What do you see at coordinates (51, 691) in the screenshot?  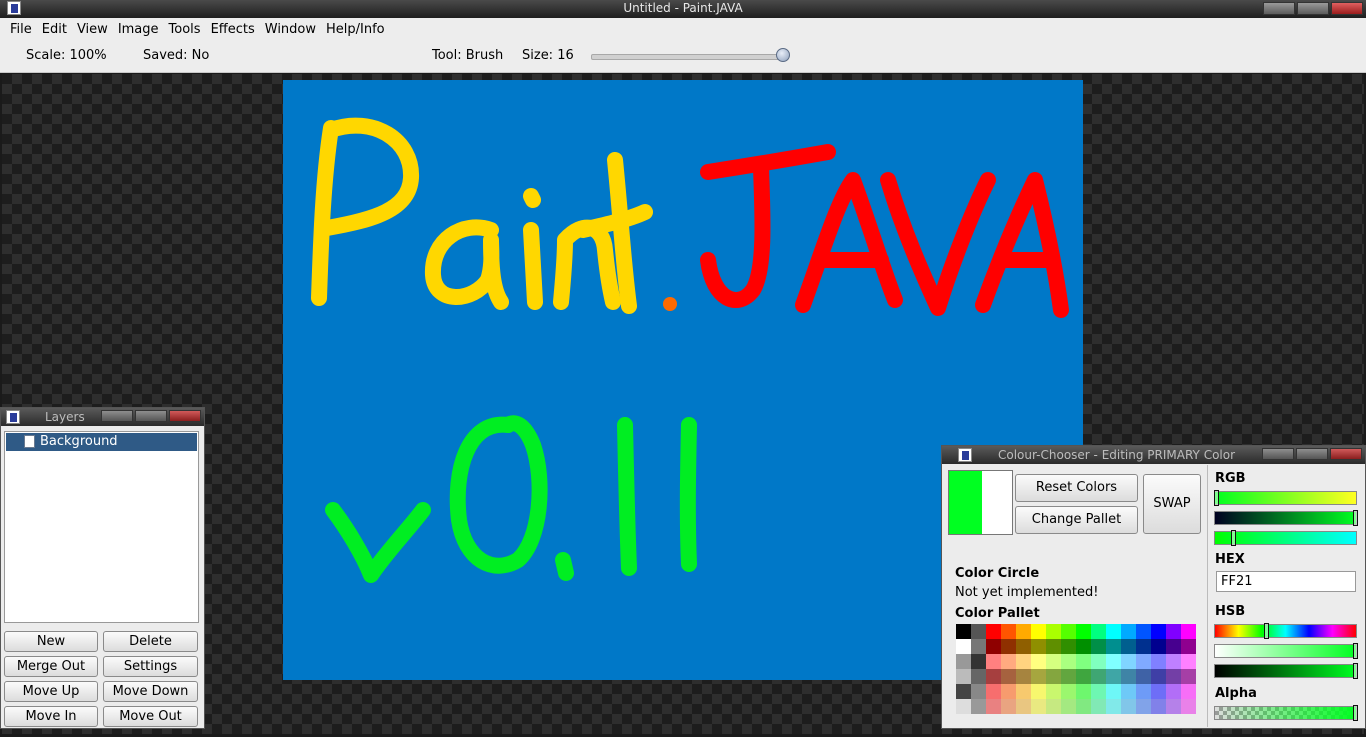 I see `move-up-button: Move Up` at bounding box center [51, 691].